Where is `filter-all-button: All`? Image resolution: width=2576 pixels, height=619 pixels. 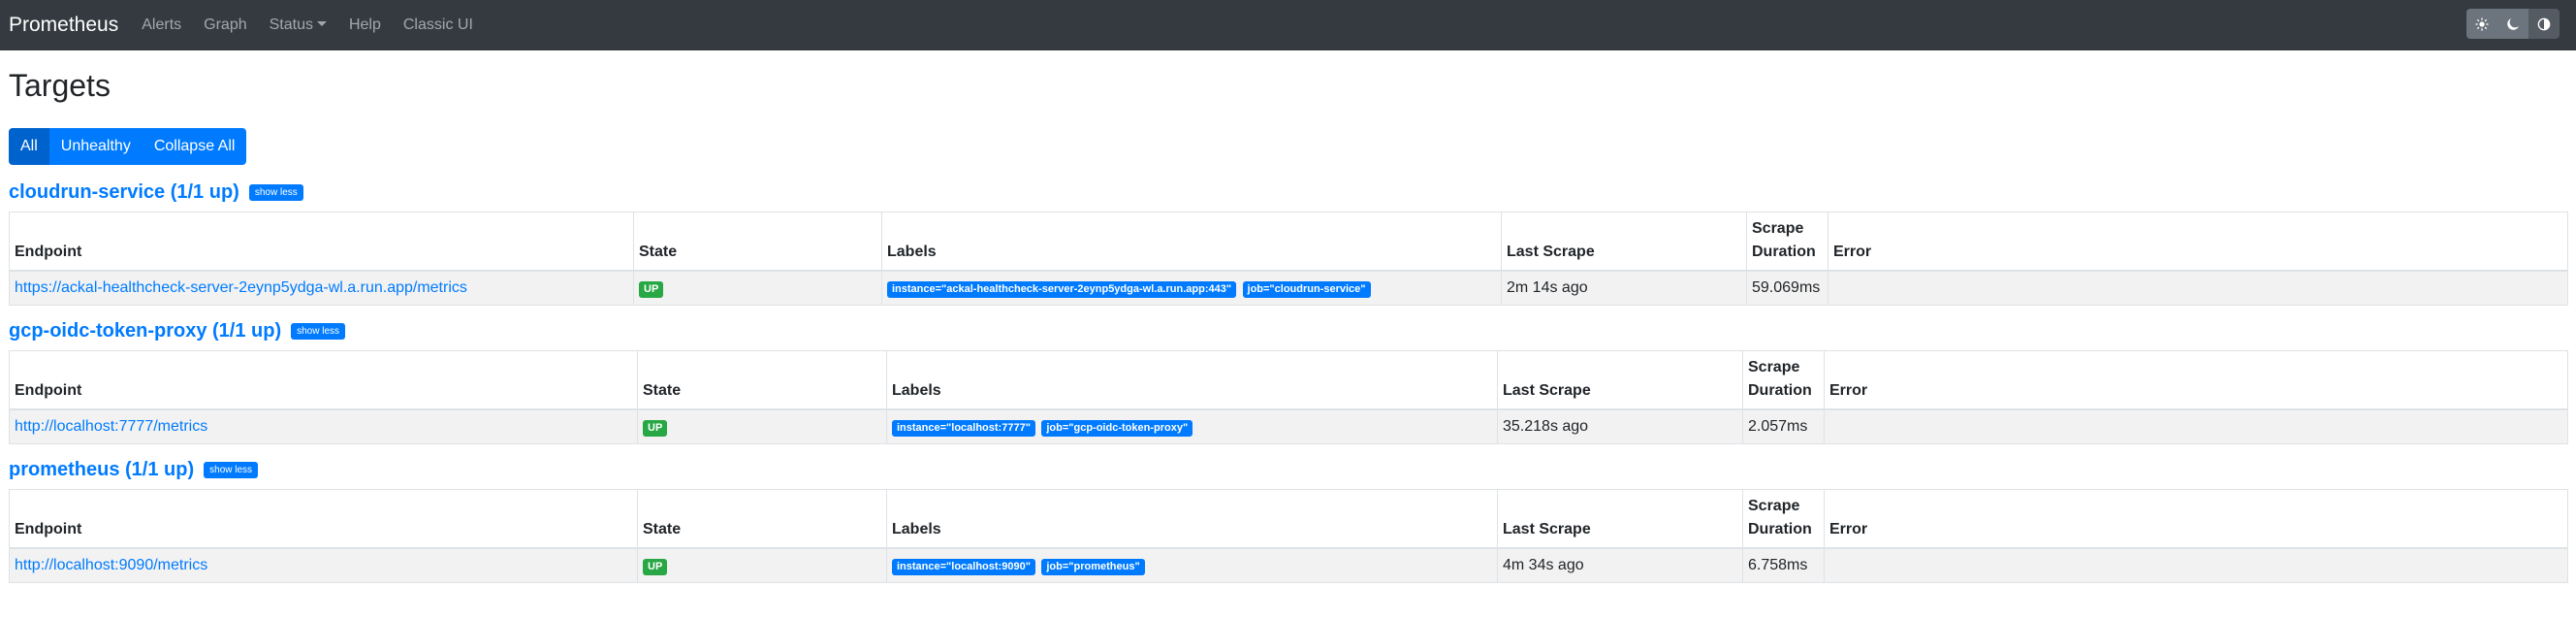
filter-all-button: All is located at coordinates (29, 147).